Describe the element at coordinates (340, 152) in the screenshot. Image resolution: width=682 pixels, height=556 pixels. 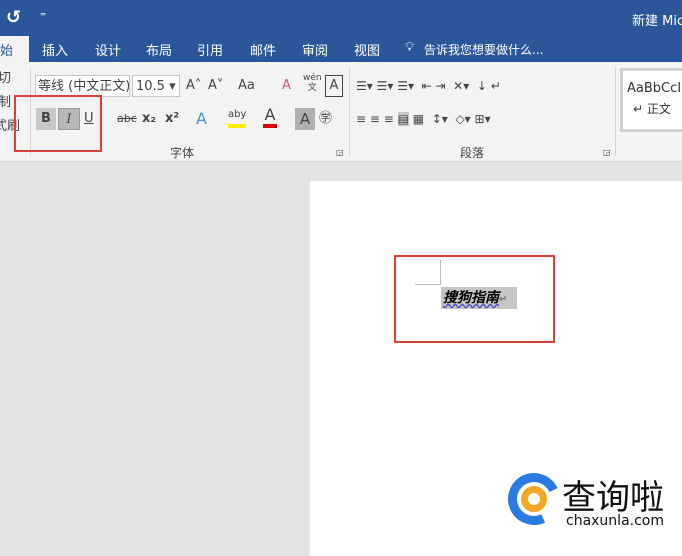
I see `font-dialog-launcher: ◲` at that location.